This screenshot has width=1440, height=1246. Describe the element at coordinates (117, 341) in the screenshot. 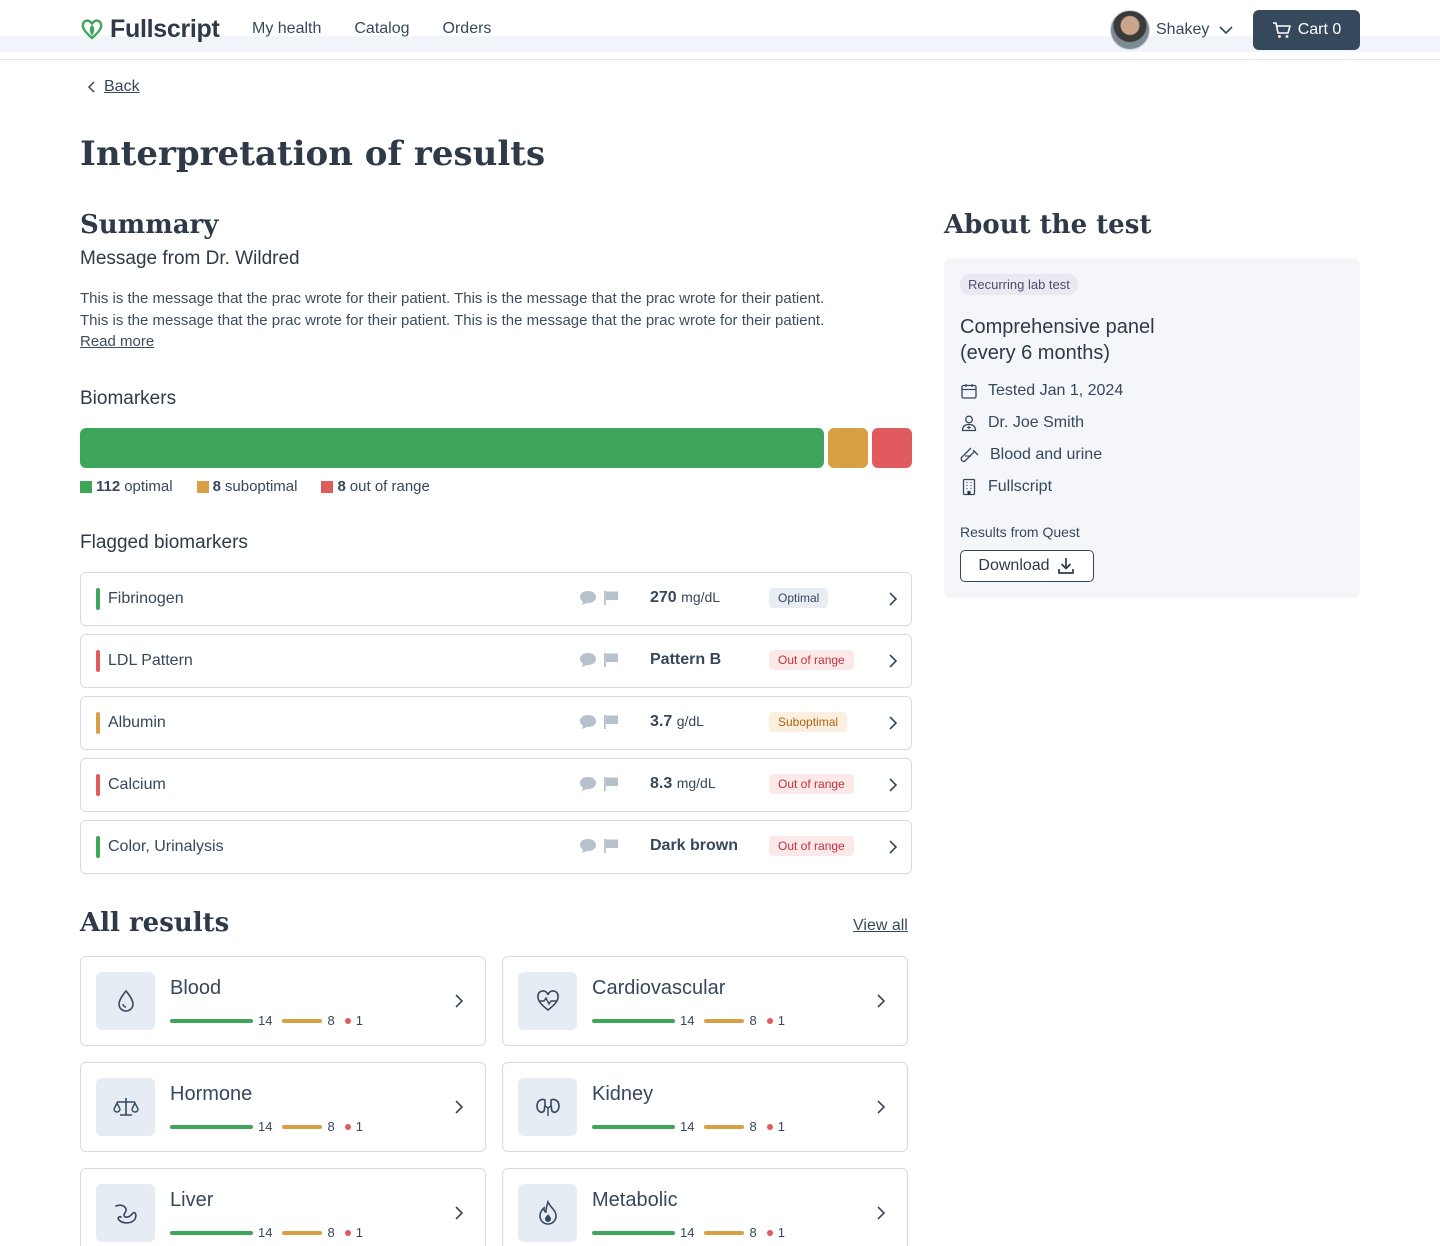

I see `read-more-link: Read more` at that location.